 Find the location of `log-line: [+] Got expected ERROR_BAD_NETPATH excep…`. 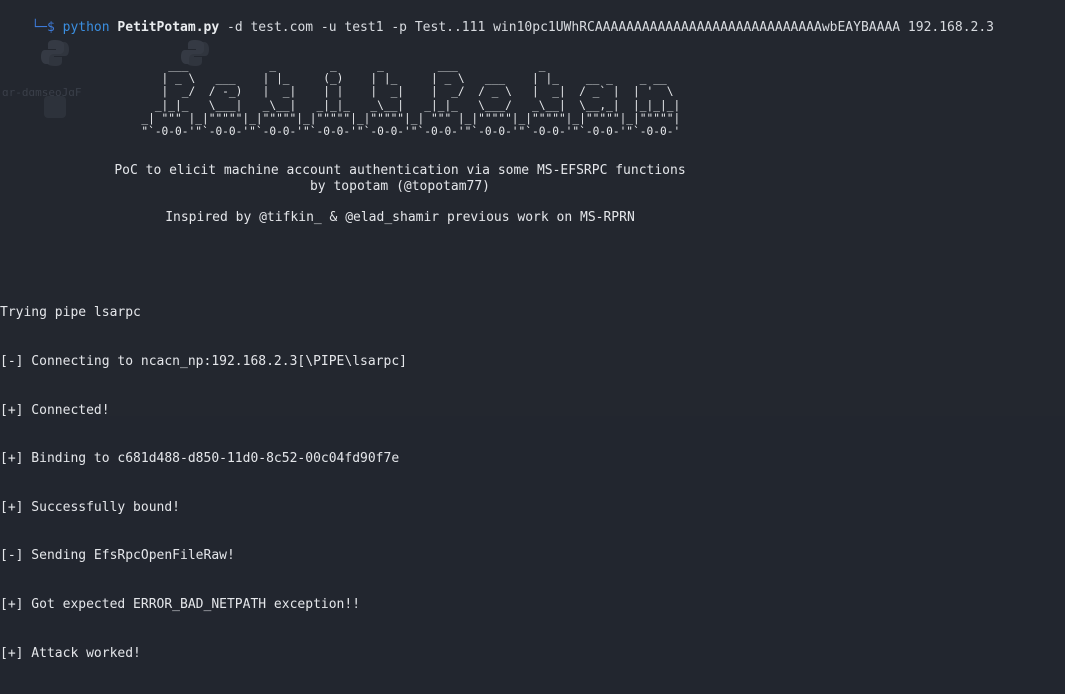

log-line: [+] Got expected ERROR_BAD_NETPATH excep… is located at coordinates (180, 604).